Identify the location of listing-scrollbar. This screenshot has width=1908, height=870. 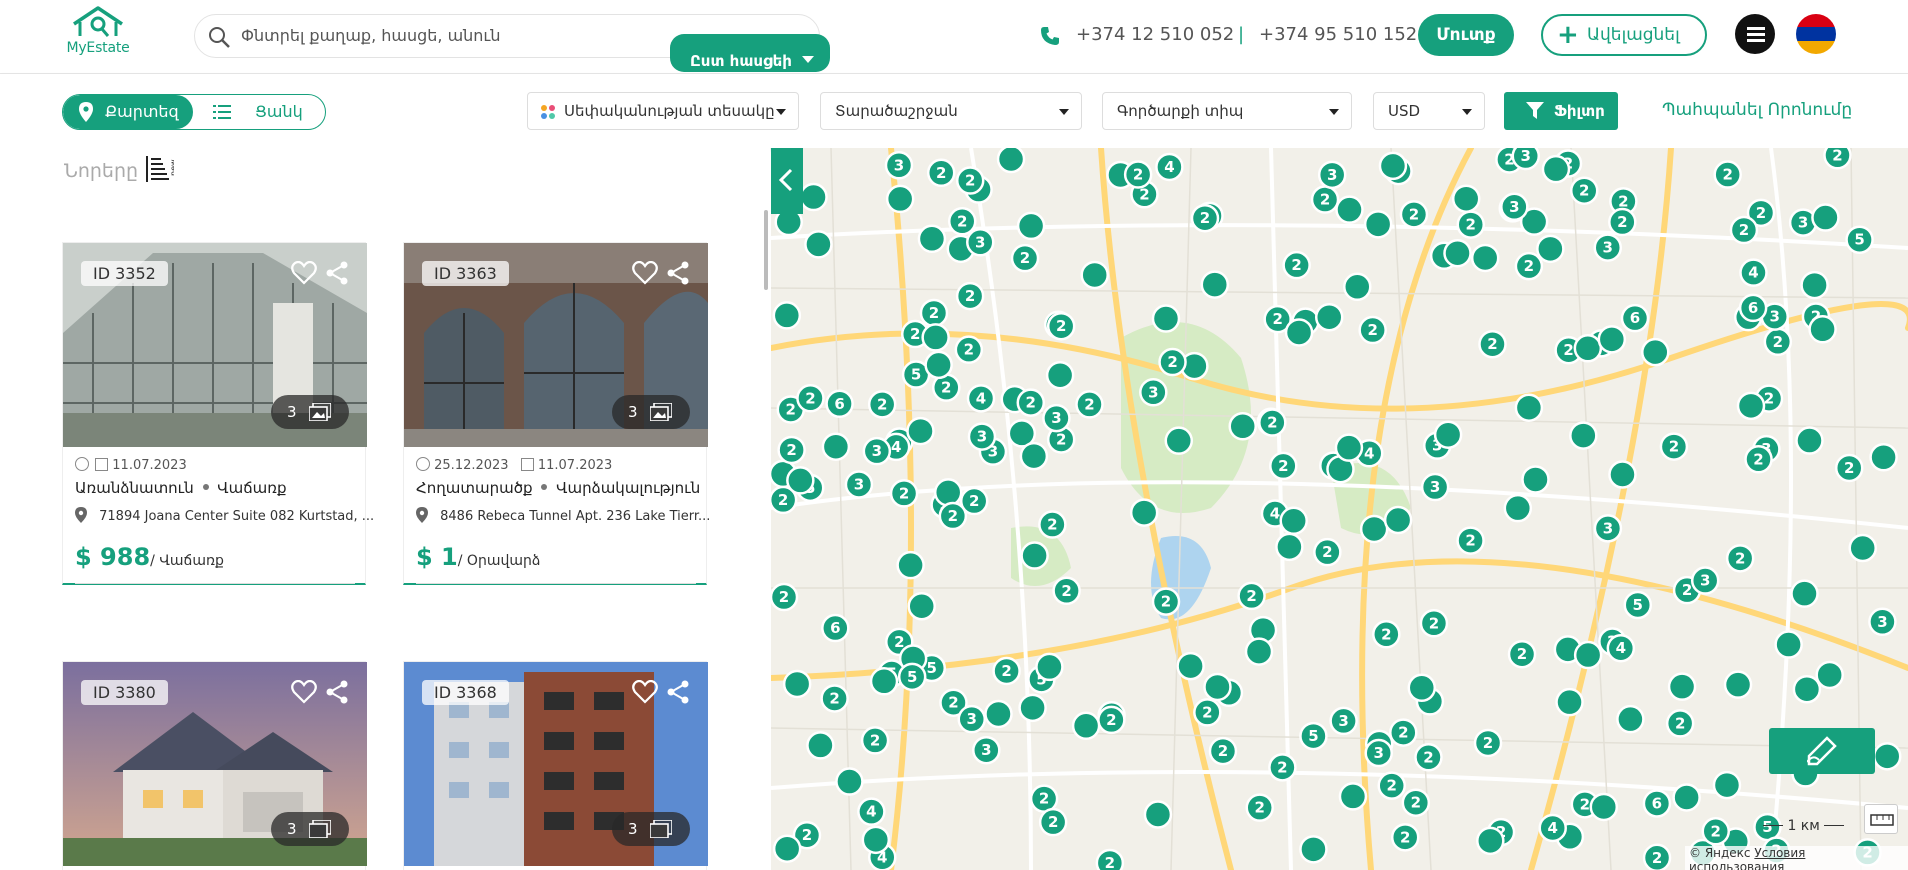
(766, 250).